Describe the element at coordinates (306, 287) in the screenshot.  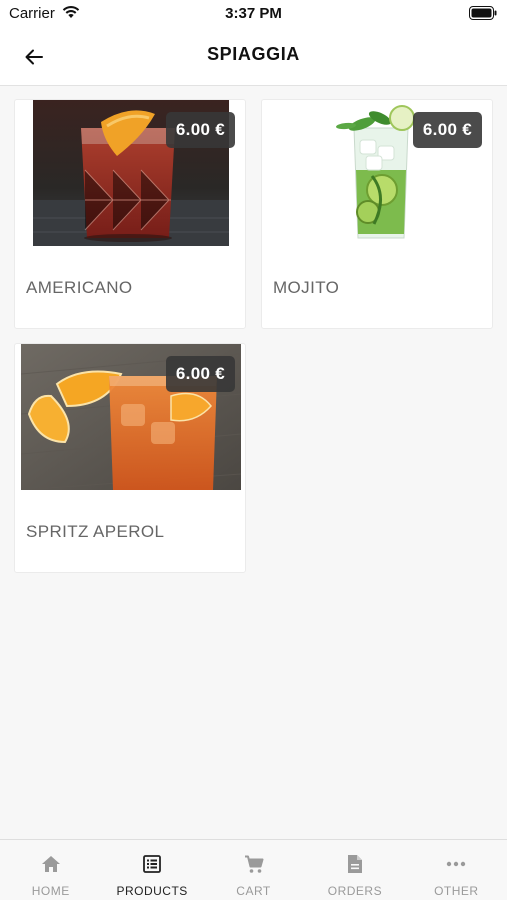
I see `product-name: MOJITO` at that location.